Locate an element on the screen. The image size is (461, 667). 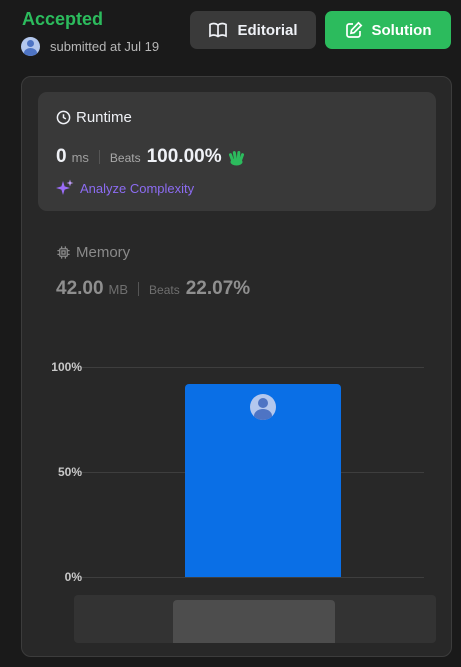
runtime-unit: ms is located at coordinates (80, 157).